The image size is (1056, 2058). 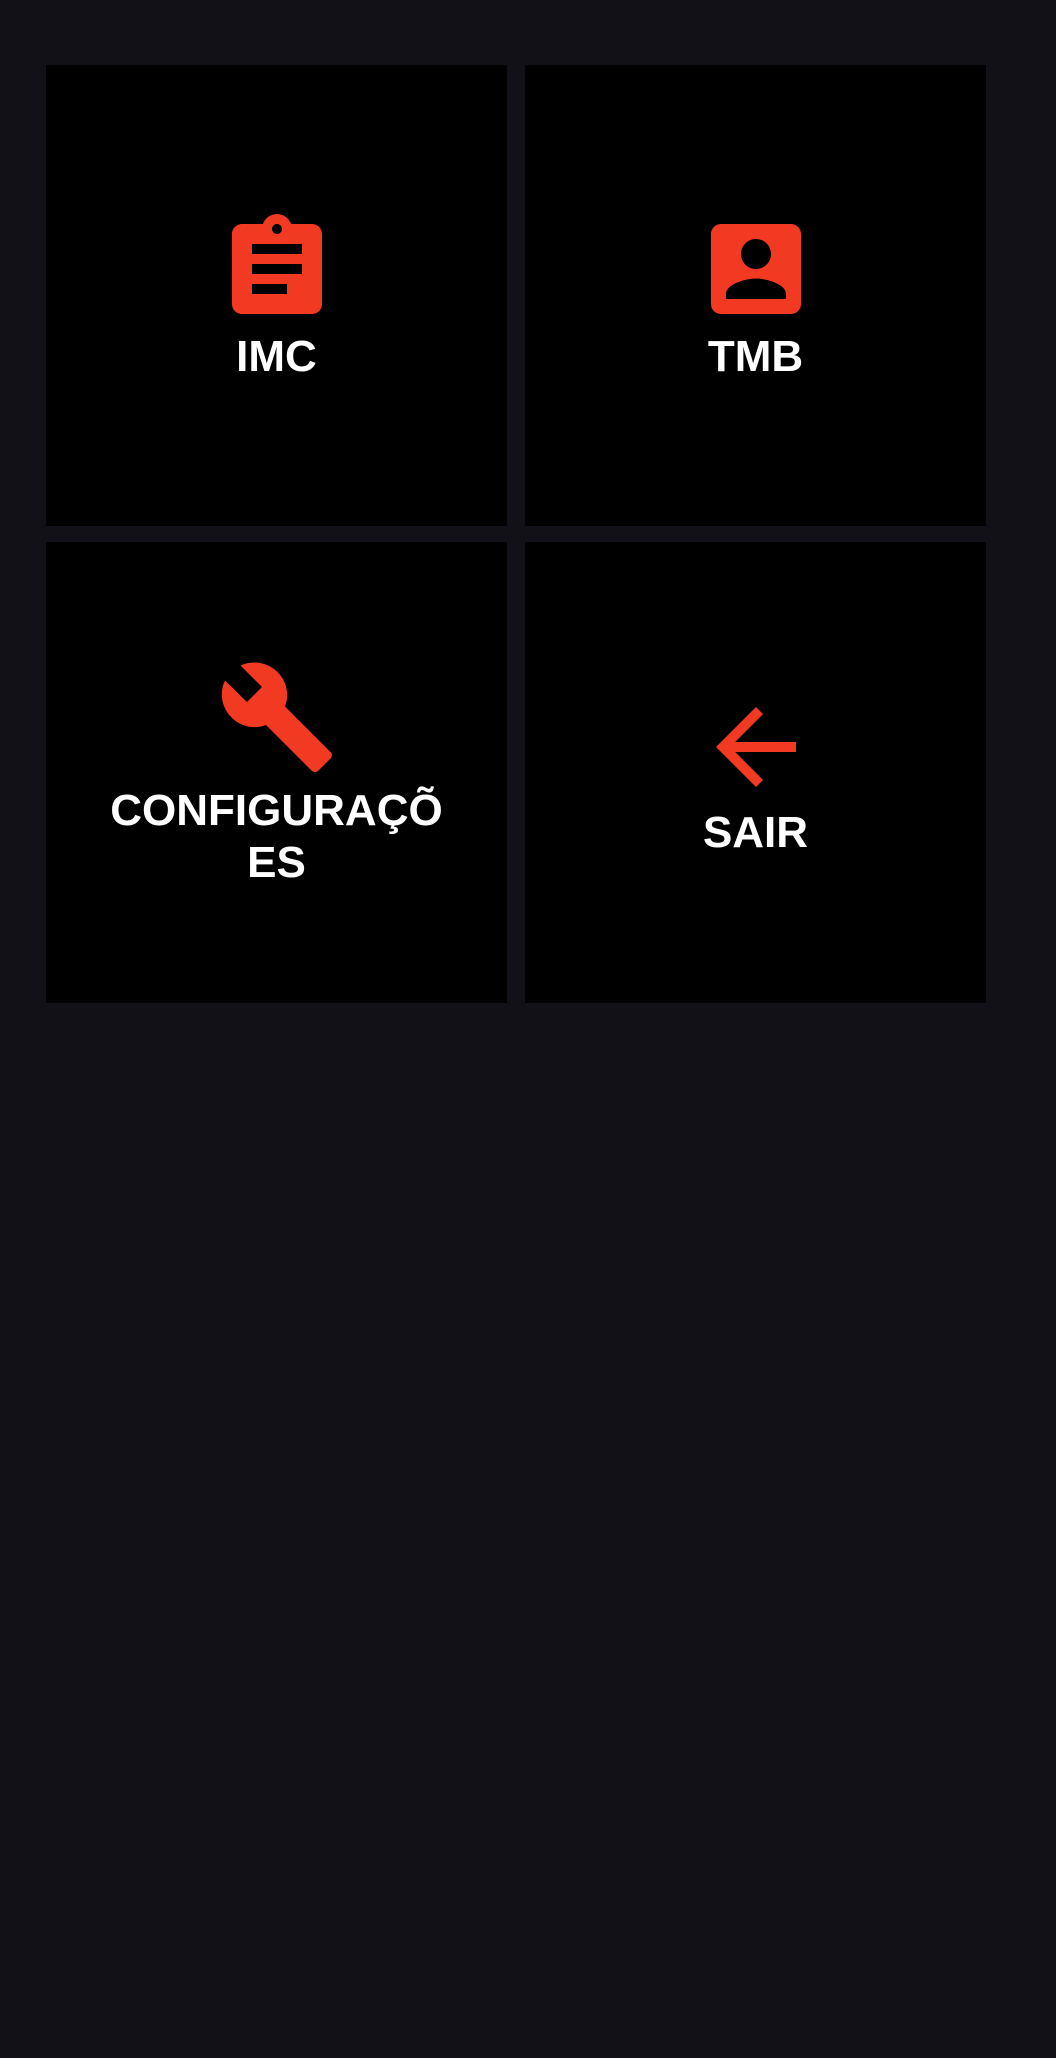 I want to click on menu-label-imc: IMC, so click(x=276, y=356).